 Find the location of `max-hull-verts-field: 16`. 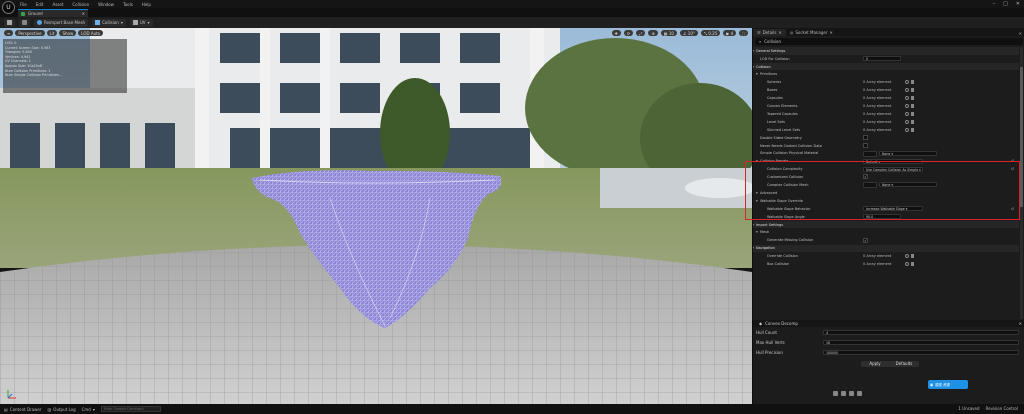

max-hull-verts-field: 16 is located at coordinates (921, 342).